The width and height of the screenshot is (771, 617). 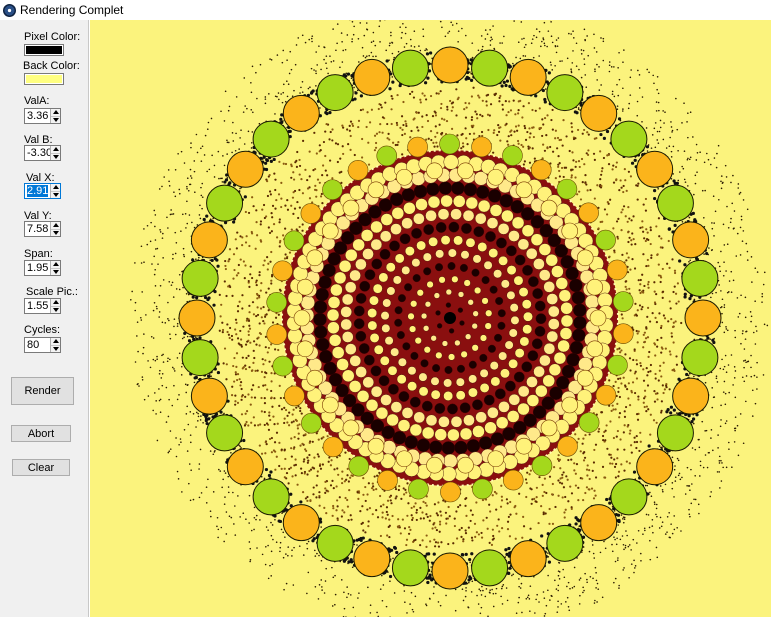 What do you see at coordinates (55, 309) in the screenshot?
I see `scale-pic-down-button` at bounding box center [55, 309].